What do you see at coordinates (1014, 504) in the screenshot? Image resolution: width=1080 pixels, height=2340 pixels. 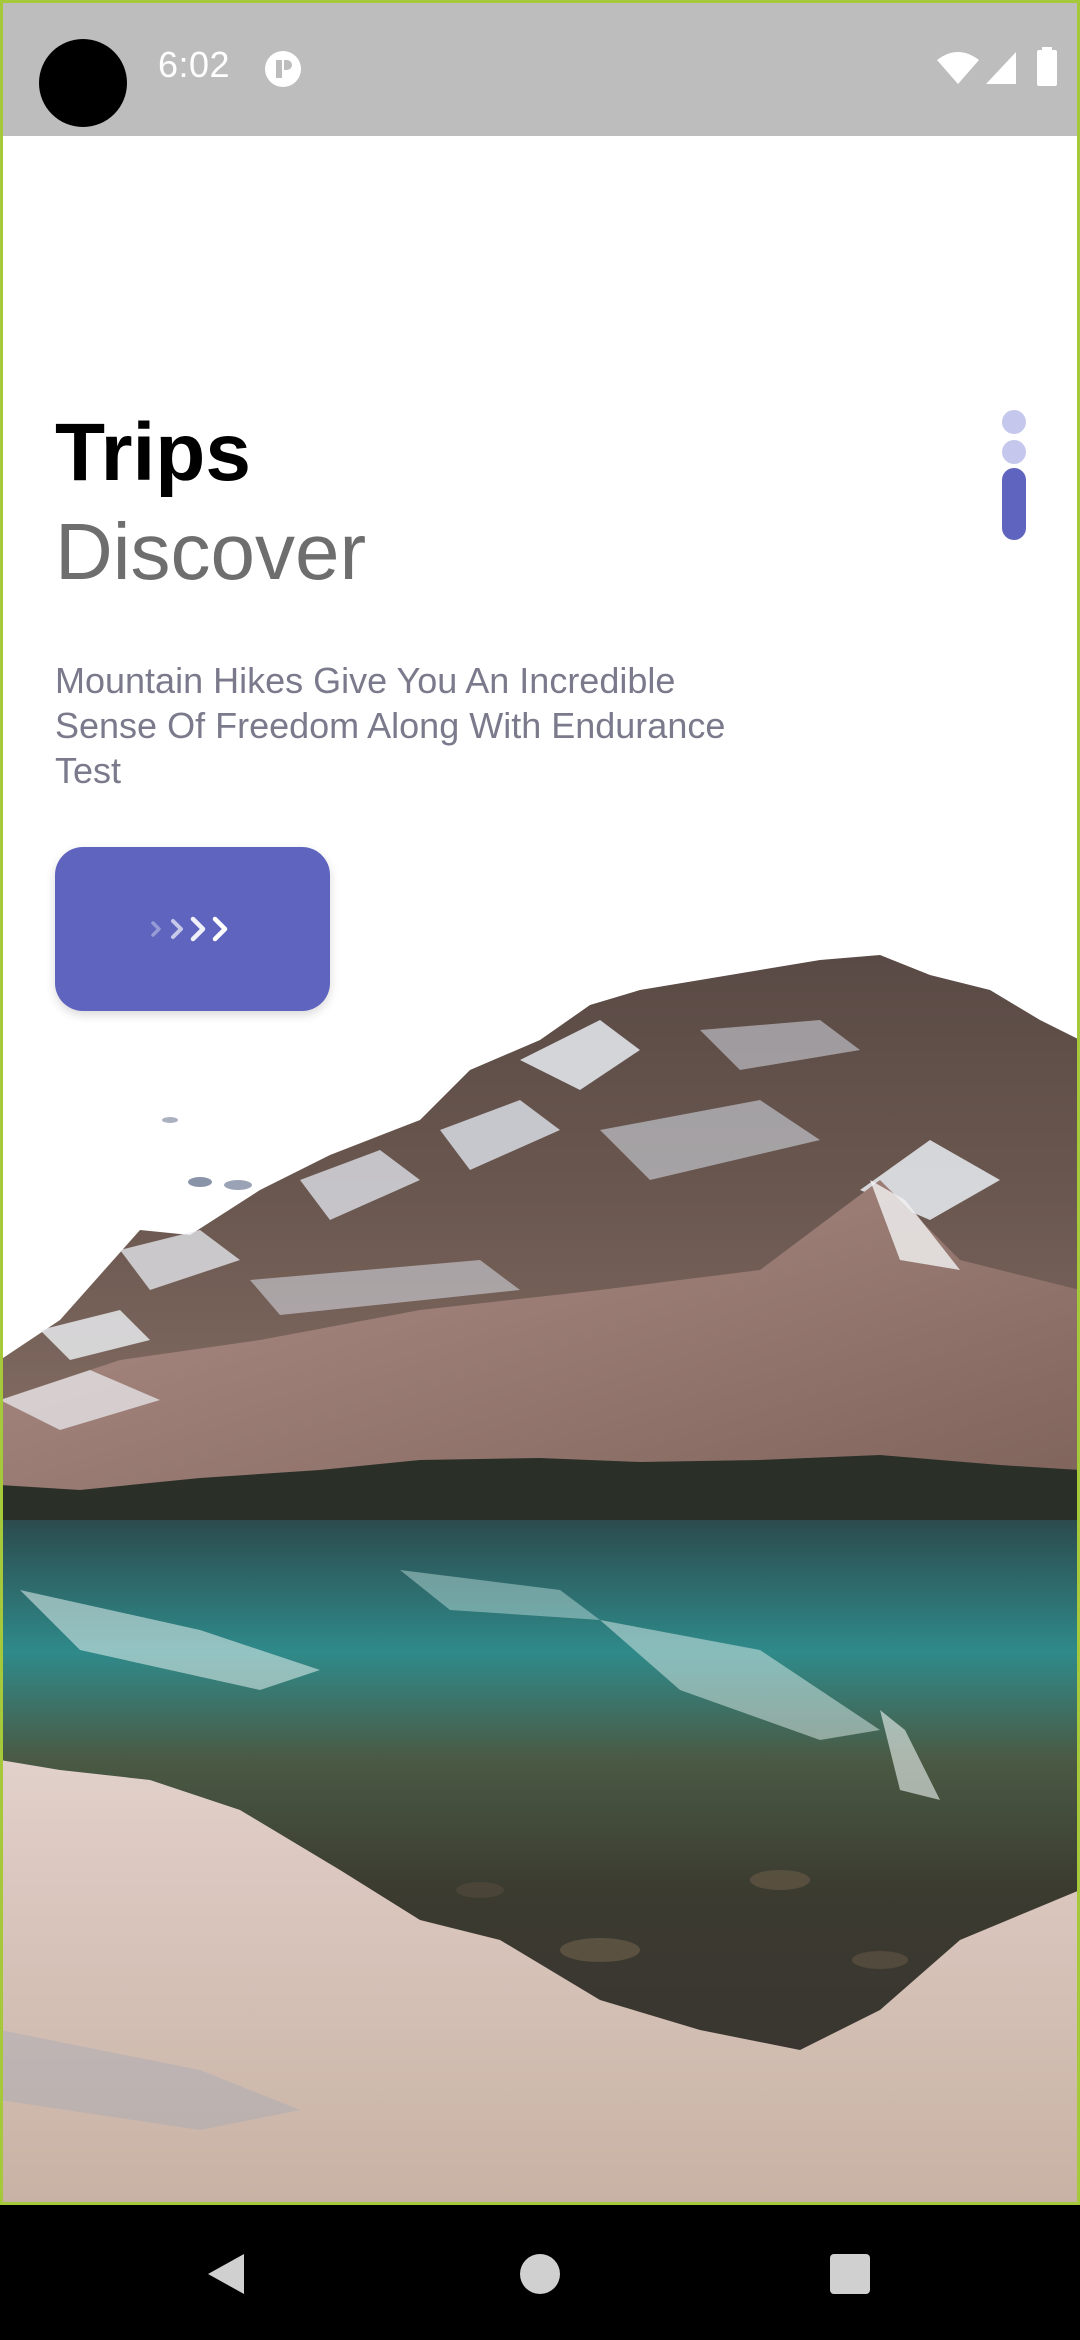 I see `page-dot-3-active` at bounding box center [1014, 504].